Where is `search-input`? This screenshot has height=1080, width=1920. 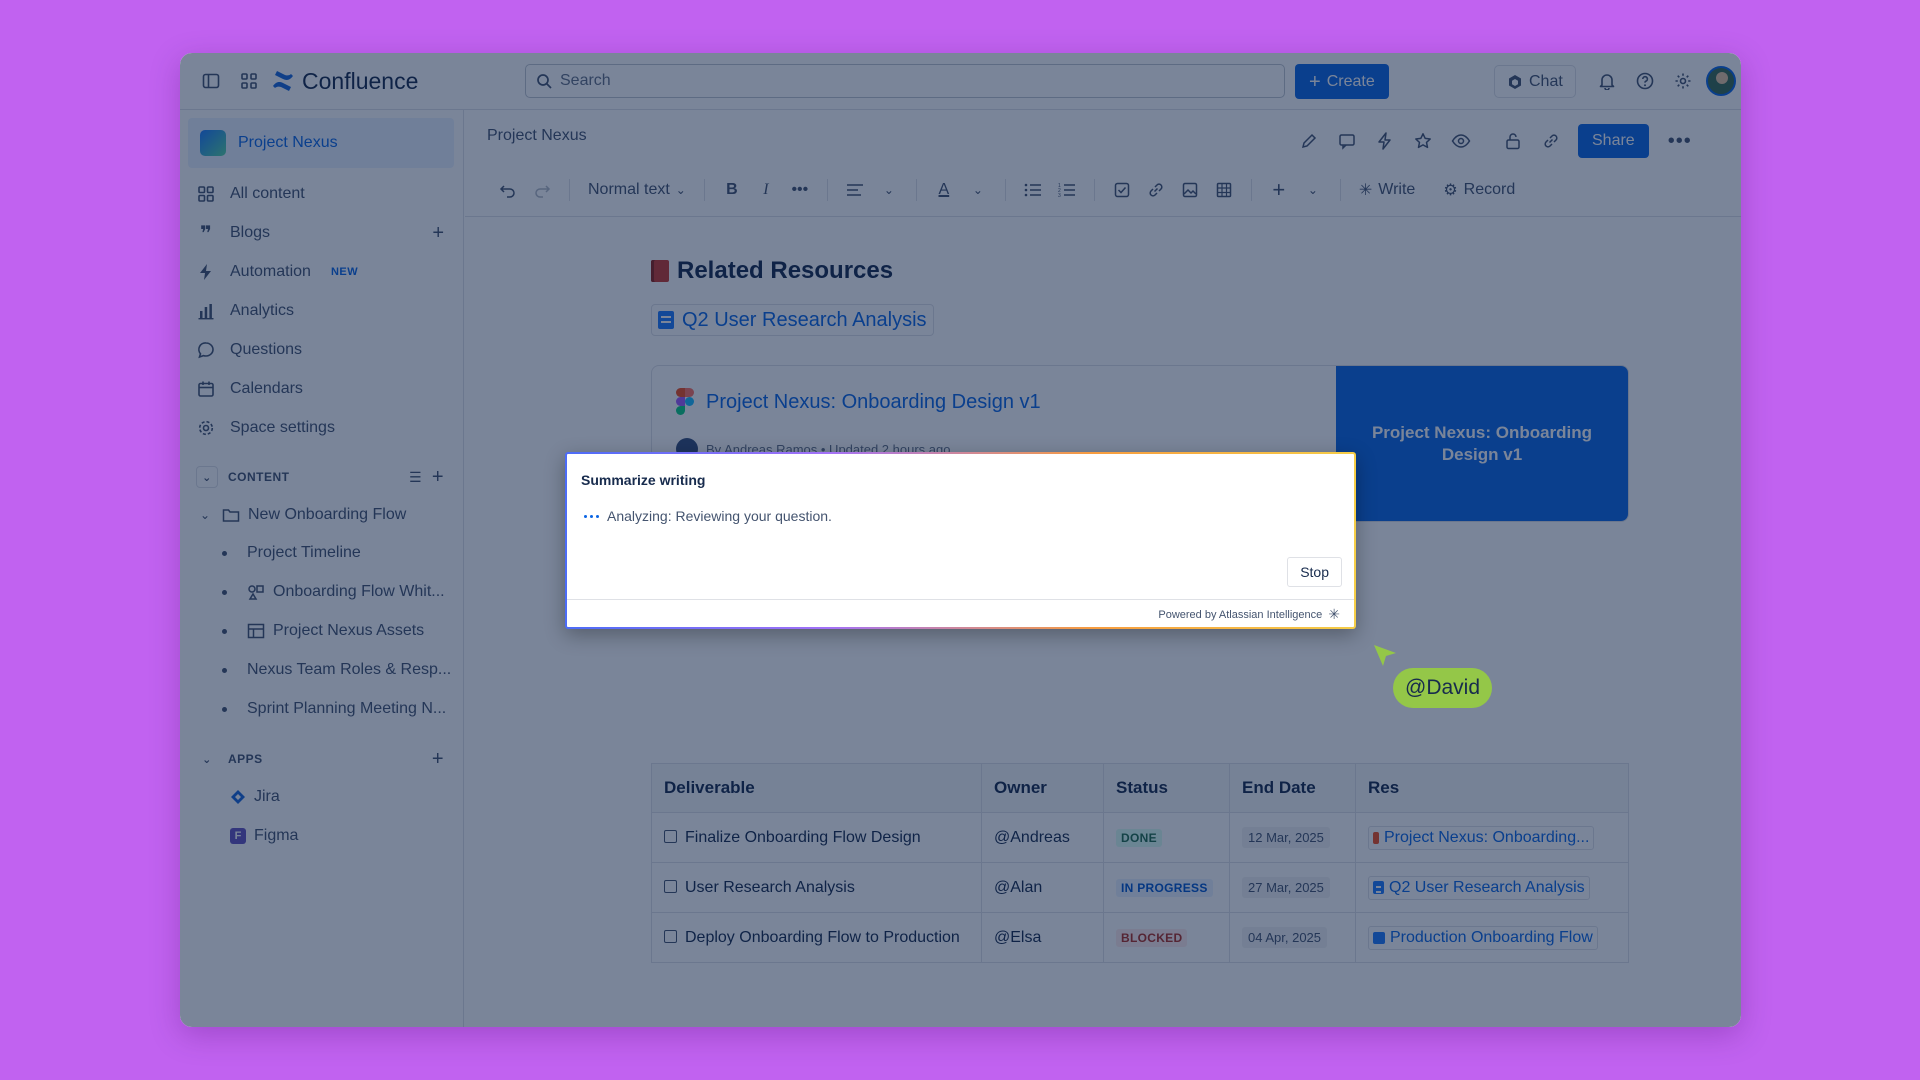
search-input is located at coordinates (900, 81).